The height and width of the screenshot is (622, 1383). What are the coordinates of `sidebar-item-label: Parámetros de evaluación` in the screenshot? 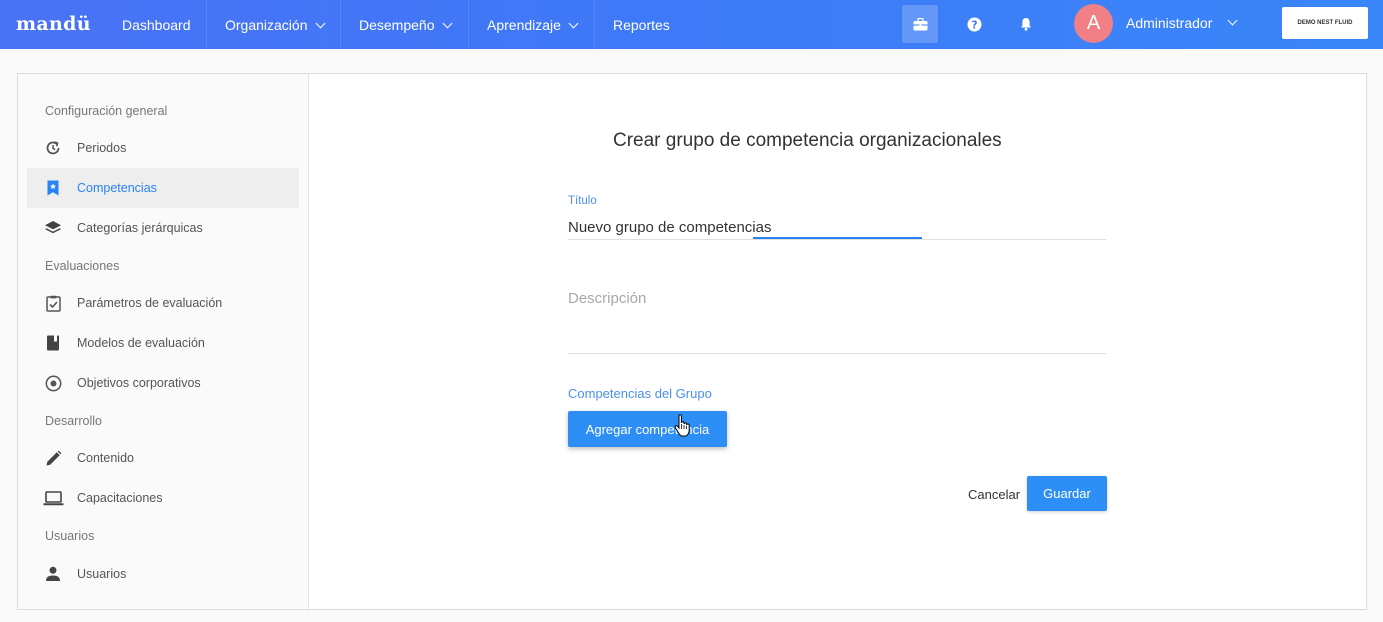 It's located at (150, 303).